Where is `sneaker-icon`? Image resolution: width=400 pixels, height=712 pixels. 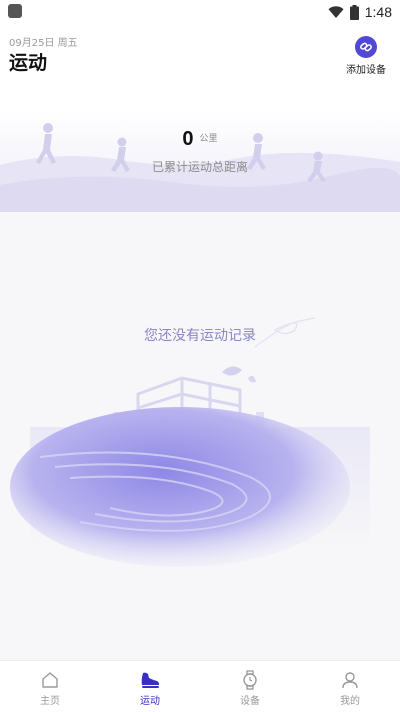
sneaker-icon is located at coordinates (150, 680).